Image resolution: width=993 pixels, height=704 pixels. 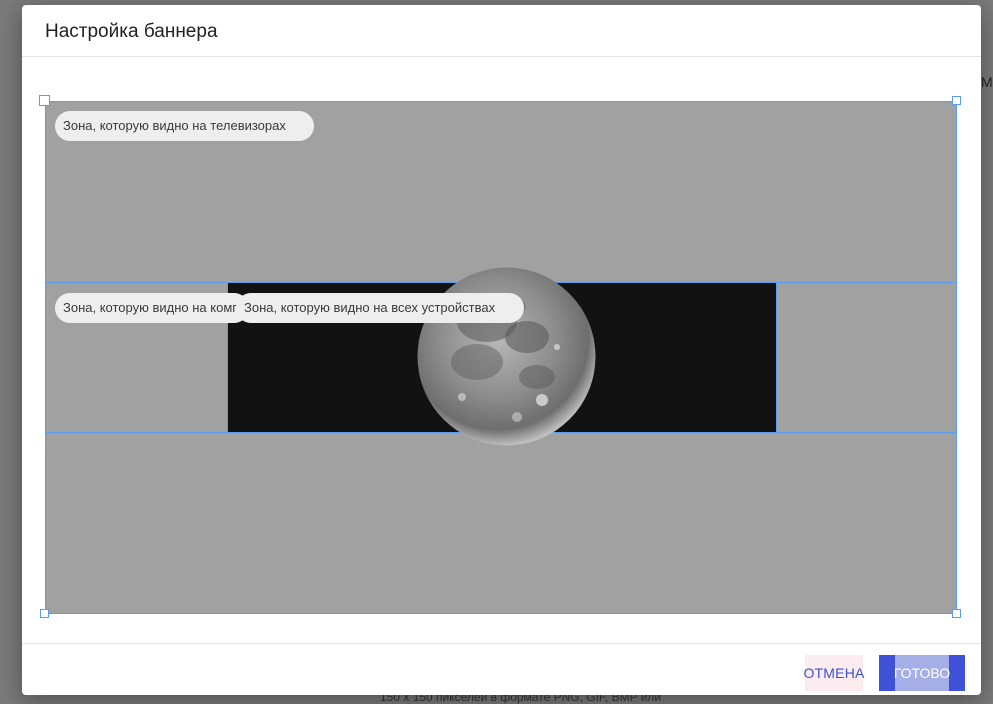 I want to click on dialog-header: Настройка баннера, so click(x=501, y=31).